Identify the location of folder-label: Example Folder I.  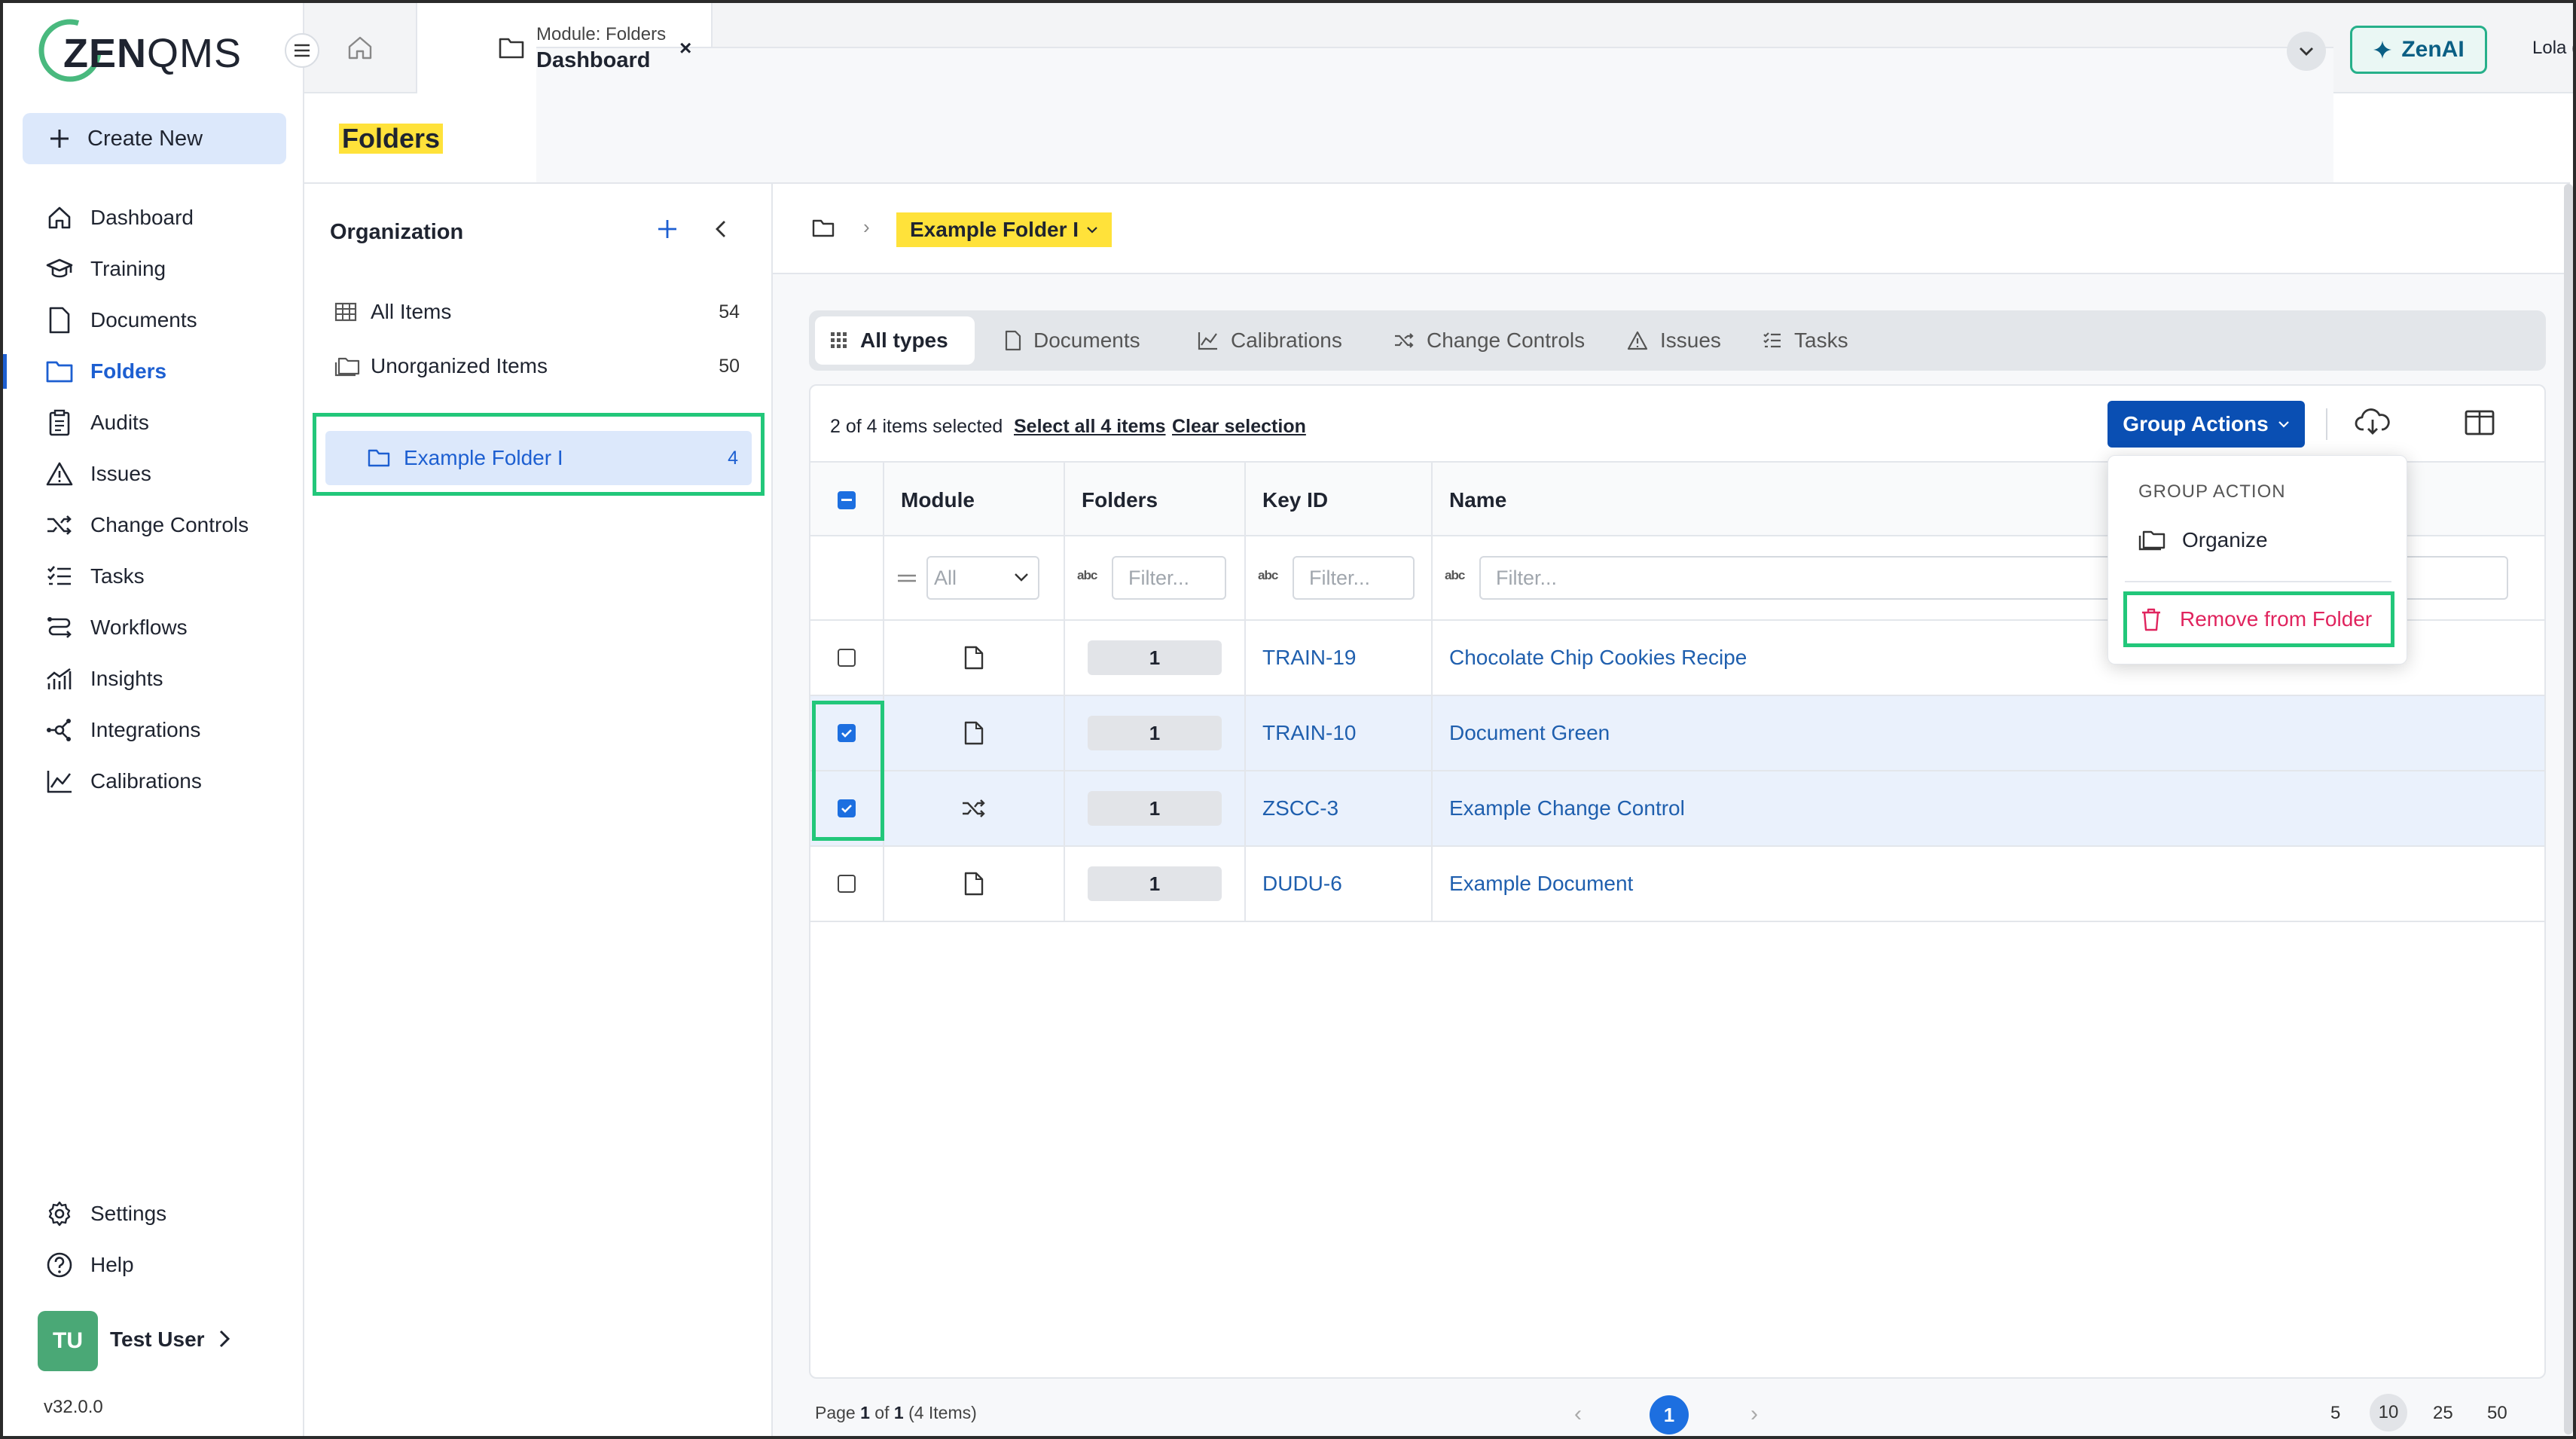
(484, 457).